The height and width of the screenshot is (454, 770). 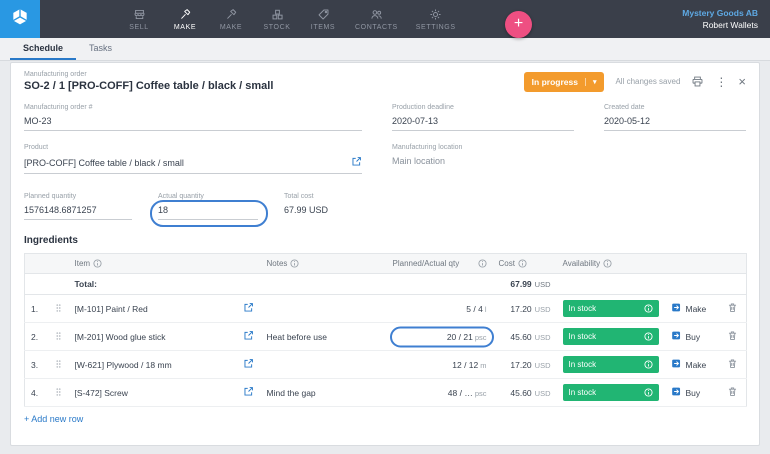 What do you see at coordinates (36, 263) in the screenshot?
I see `col-number` at bounding box center [36, 263].